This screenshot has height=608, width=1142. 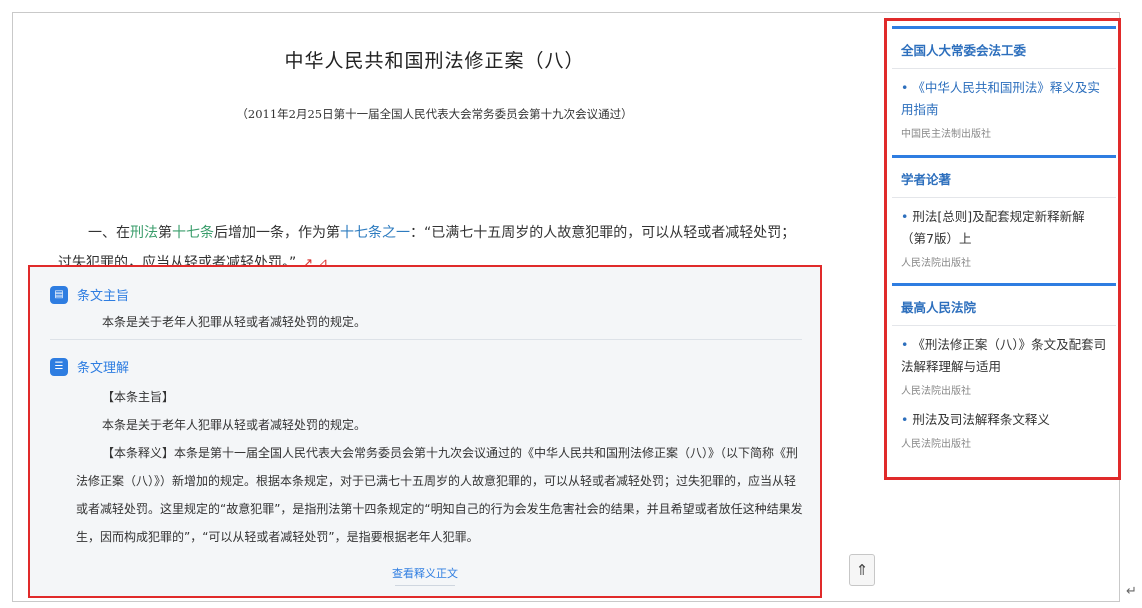 I want to click on understanding-heading: 【本条主旨】, so click(x=138, y=397).